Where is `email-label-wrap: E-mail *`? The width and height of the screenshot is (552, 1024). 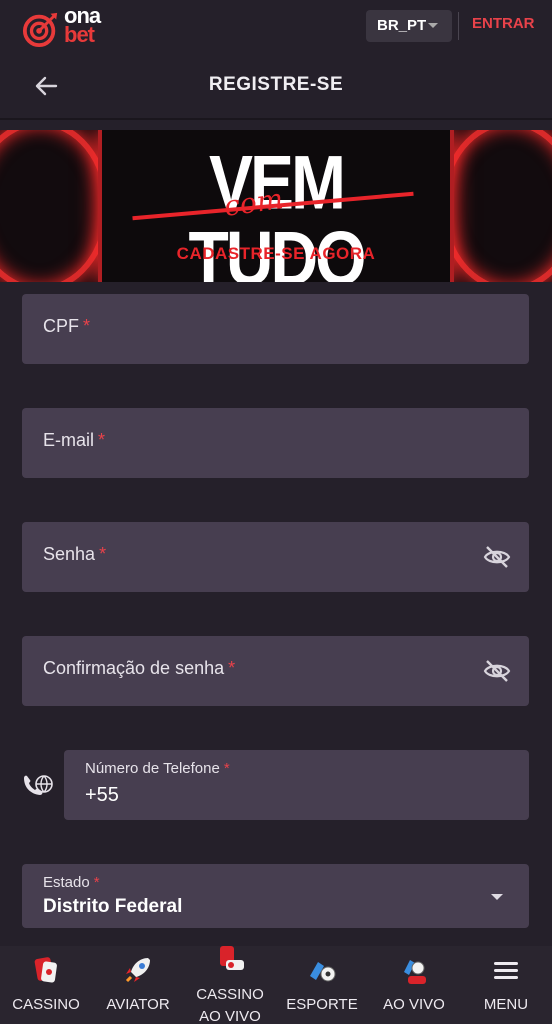 email-label-wrap: E-mail * is located at coordinates (74, 440).